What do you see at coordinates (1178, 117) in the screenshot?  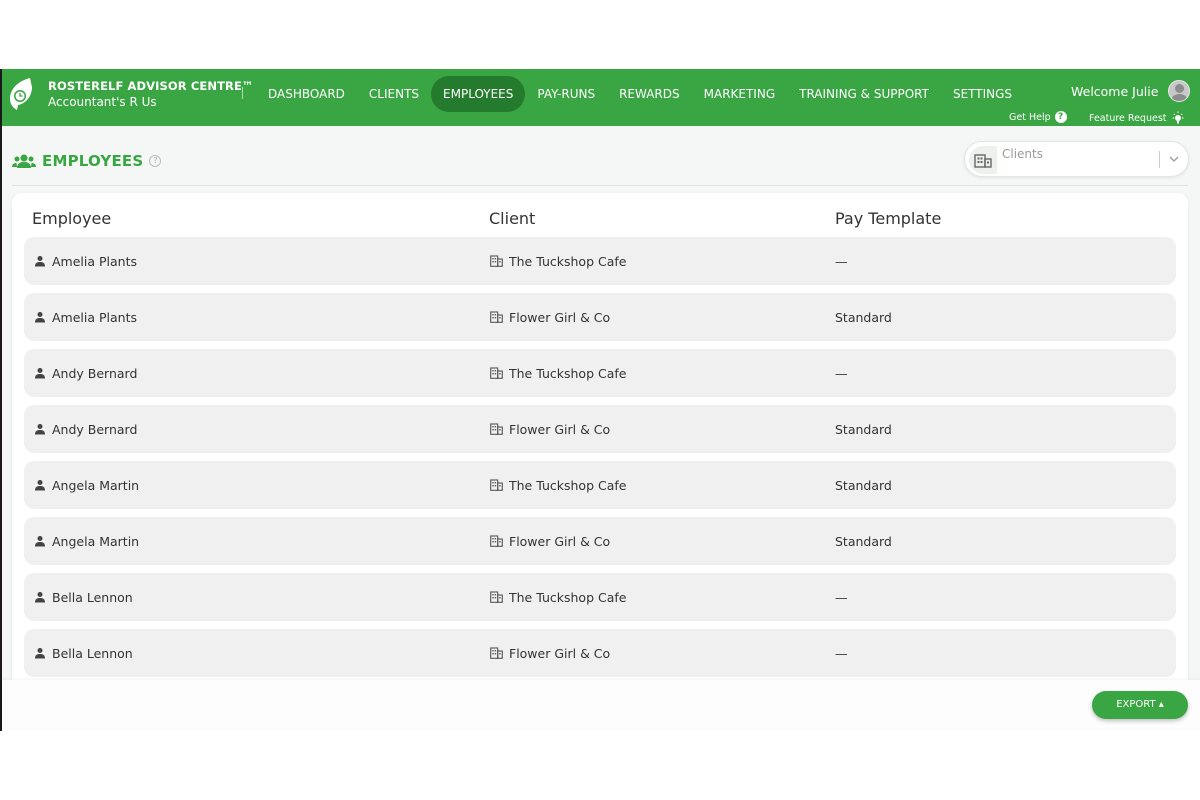 I see `lightbulb-icon` at bounding box center [1178, 117].